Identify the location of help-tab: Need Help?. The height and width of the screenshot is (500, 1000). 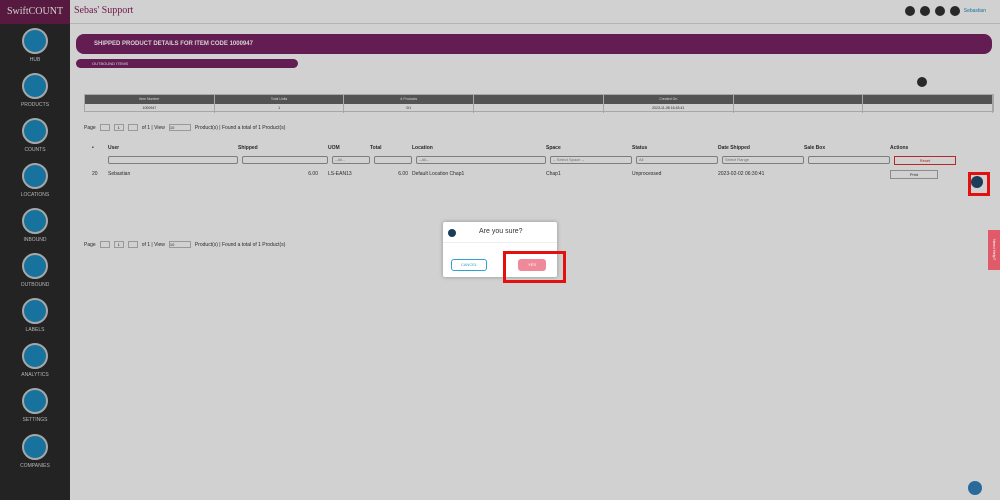
(994, 250).